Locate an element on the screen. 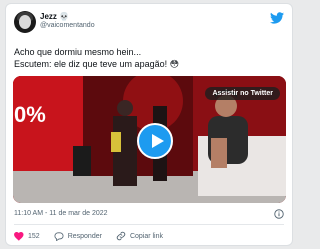 The height and width of the screenshot is (249, 320). author-name: Jezz 💀 is located at coordinates (54, 16).